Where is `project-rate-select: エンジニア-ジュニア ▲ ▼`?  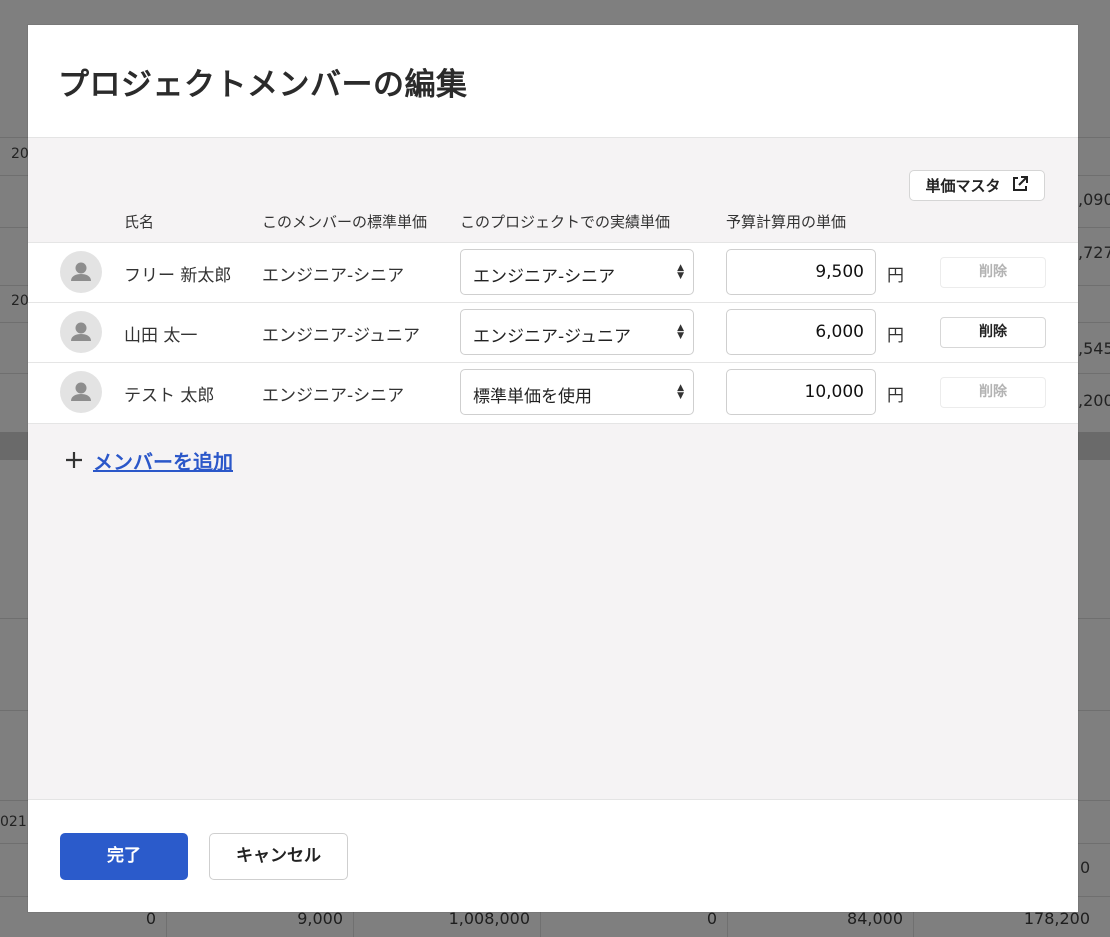
project-rate-select: エンジニア-ジュニア ▲ ▼ is located at coordinates (577, 332).